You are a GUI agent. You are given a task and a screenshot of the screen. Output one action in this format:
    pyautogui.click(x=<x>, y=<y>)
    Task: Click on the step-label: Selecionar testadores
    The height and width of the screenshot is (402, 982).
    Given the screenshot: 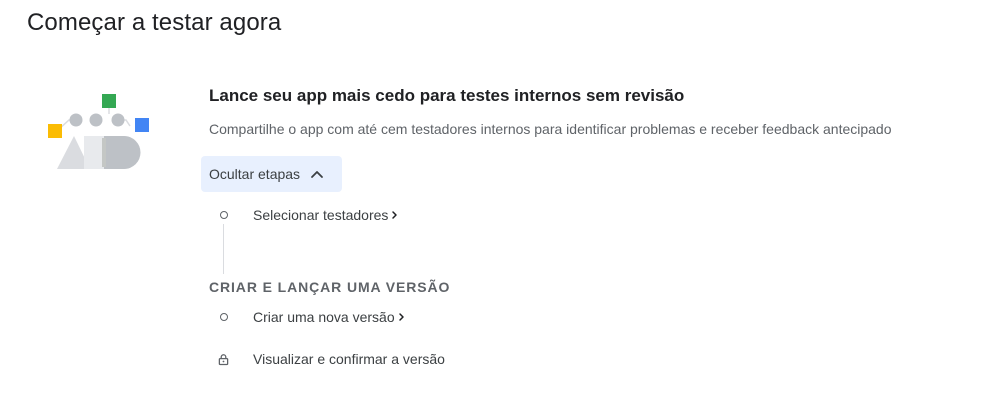 What is the action you would take?
    pyautogui.click(x=320, y=215)
    